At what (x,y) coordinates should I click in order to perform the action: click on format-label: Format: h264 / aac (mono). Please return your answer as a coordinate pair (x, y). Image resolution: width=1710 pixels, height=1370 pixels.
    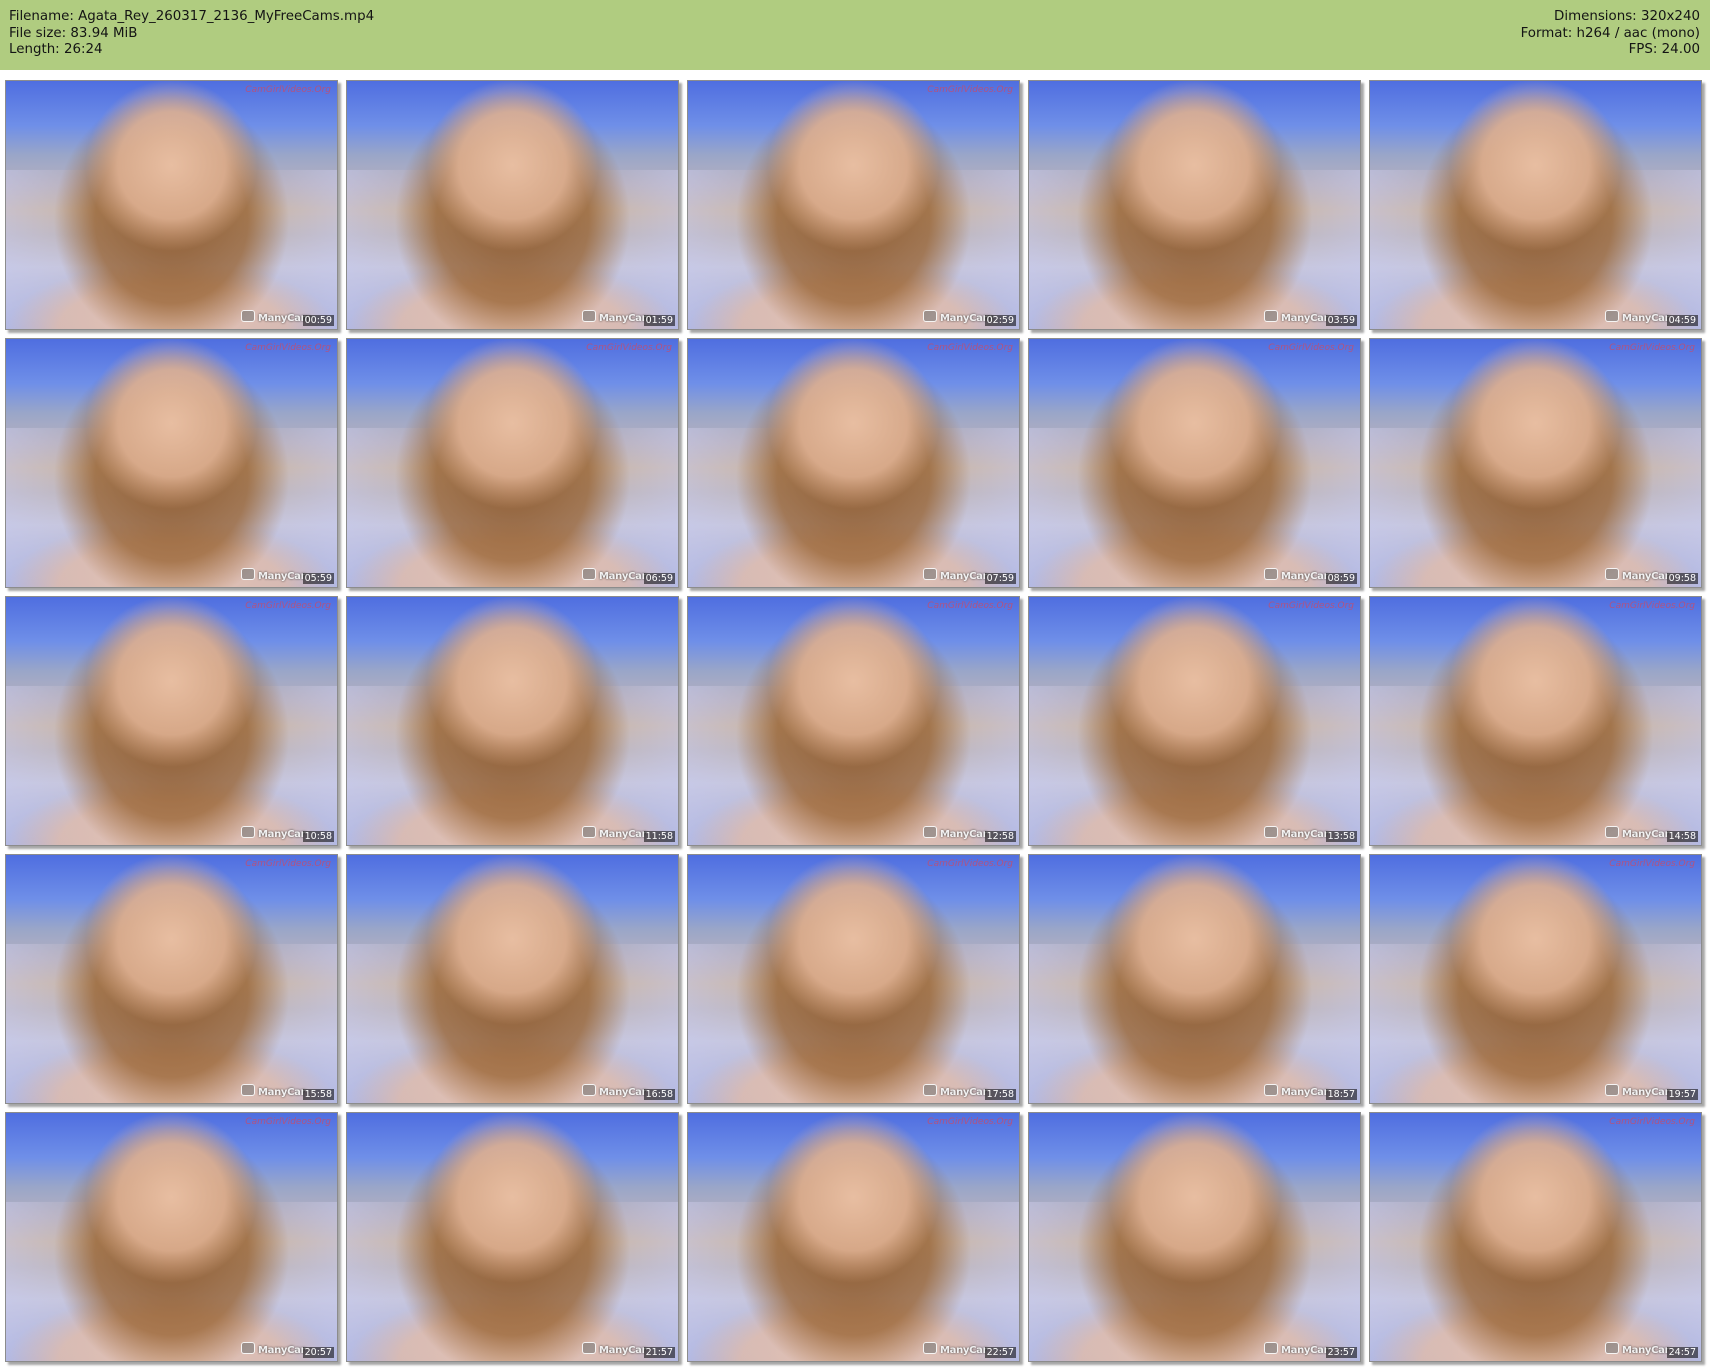
    Looking at the image, I should click on (1610, 33).